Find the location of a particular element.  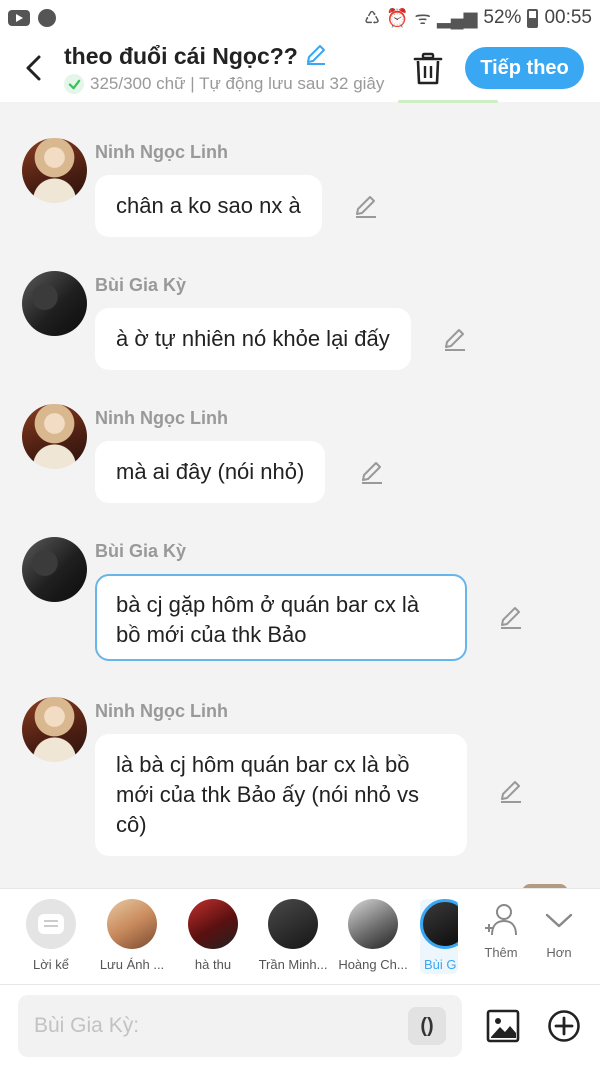

trash-icon is located at coordinates (428, 68).